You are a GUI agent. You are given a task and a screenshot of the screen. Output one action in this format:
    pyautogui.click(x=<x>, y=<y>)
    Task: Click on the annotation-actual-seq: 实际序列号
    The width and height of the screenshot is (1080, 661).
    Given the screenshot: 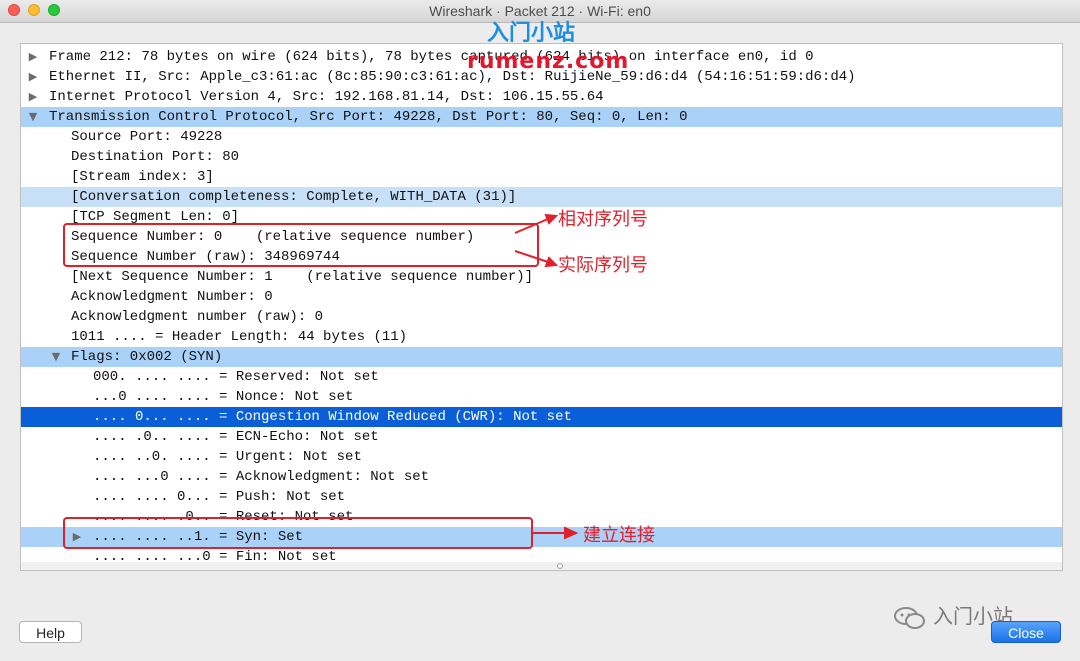 What is the action you would take?
    pyautogui.click(x=603, y=265)
    